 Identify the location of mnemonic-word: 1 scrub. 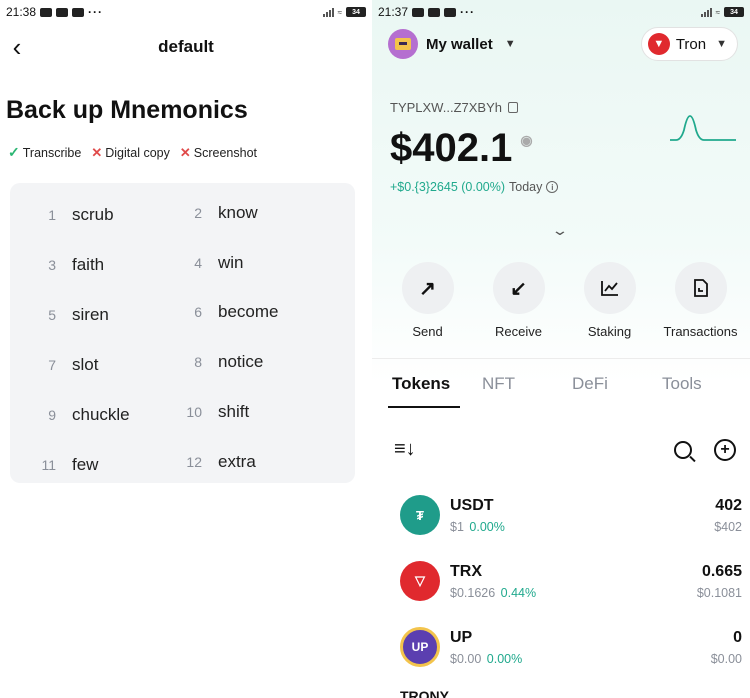
(81, 214).